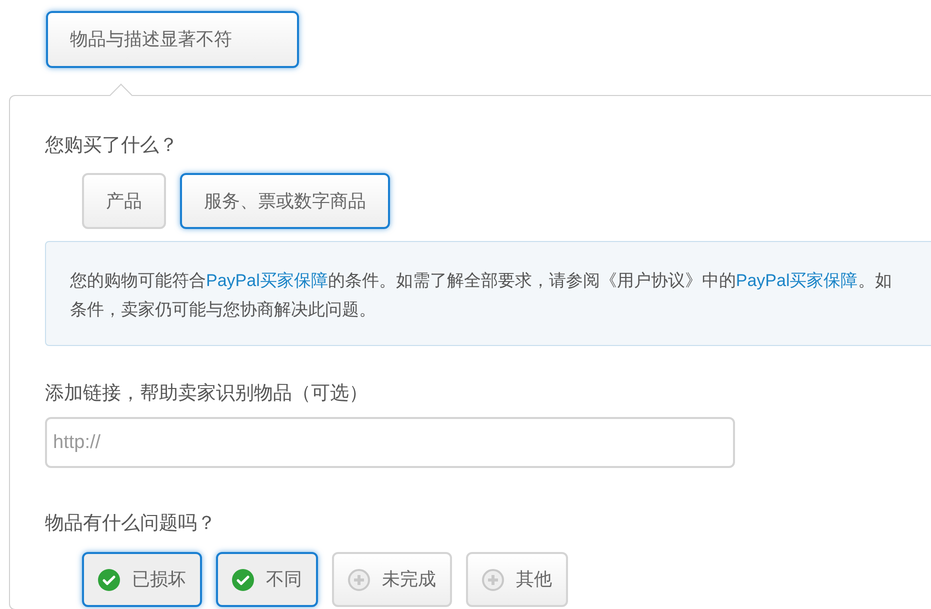 Image resolution: width=931 pixels, height=609 pixels. Describe the element at coordinates (142, 579) in the screenshot. I see `issue-toggle: 已损坏` at that location.